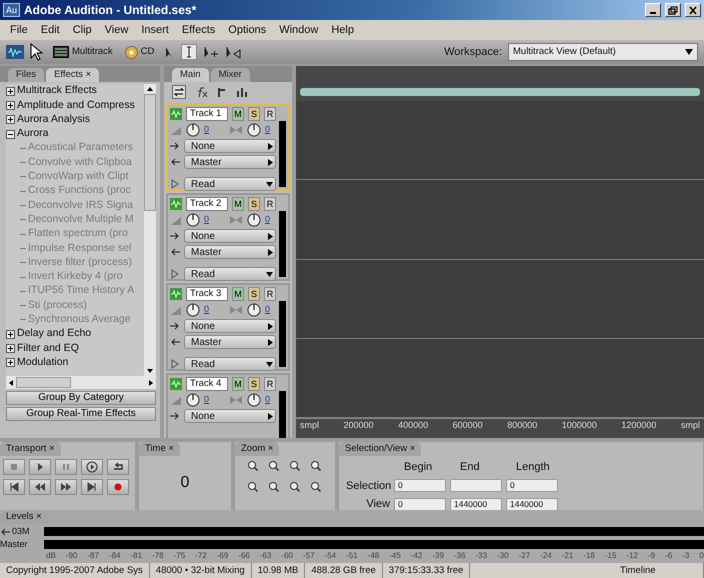  What do you see at coordinates (73, 75) in the screenshot?
I see `panel-tab: Effects ×` at bounding box center [73, 75].